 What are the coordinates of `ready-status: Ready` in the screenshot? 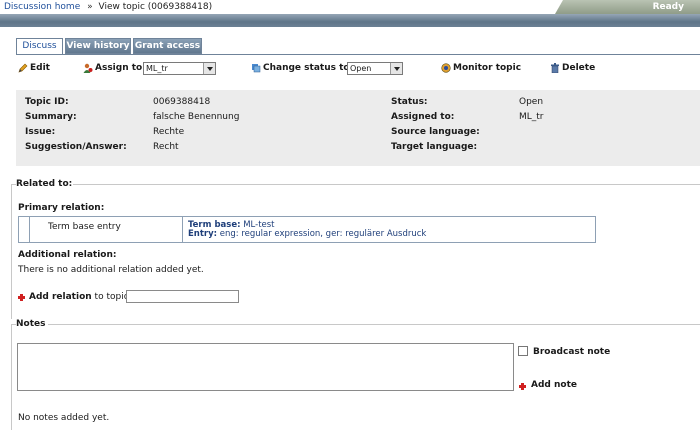 It's located at (627, 7).